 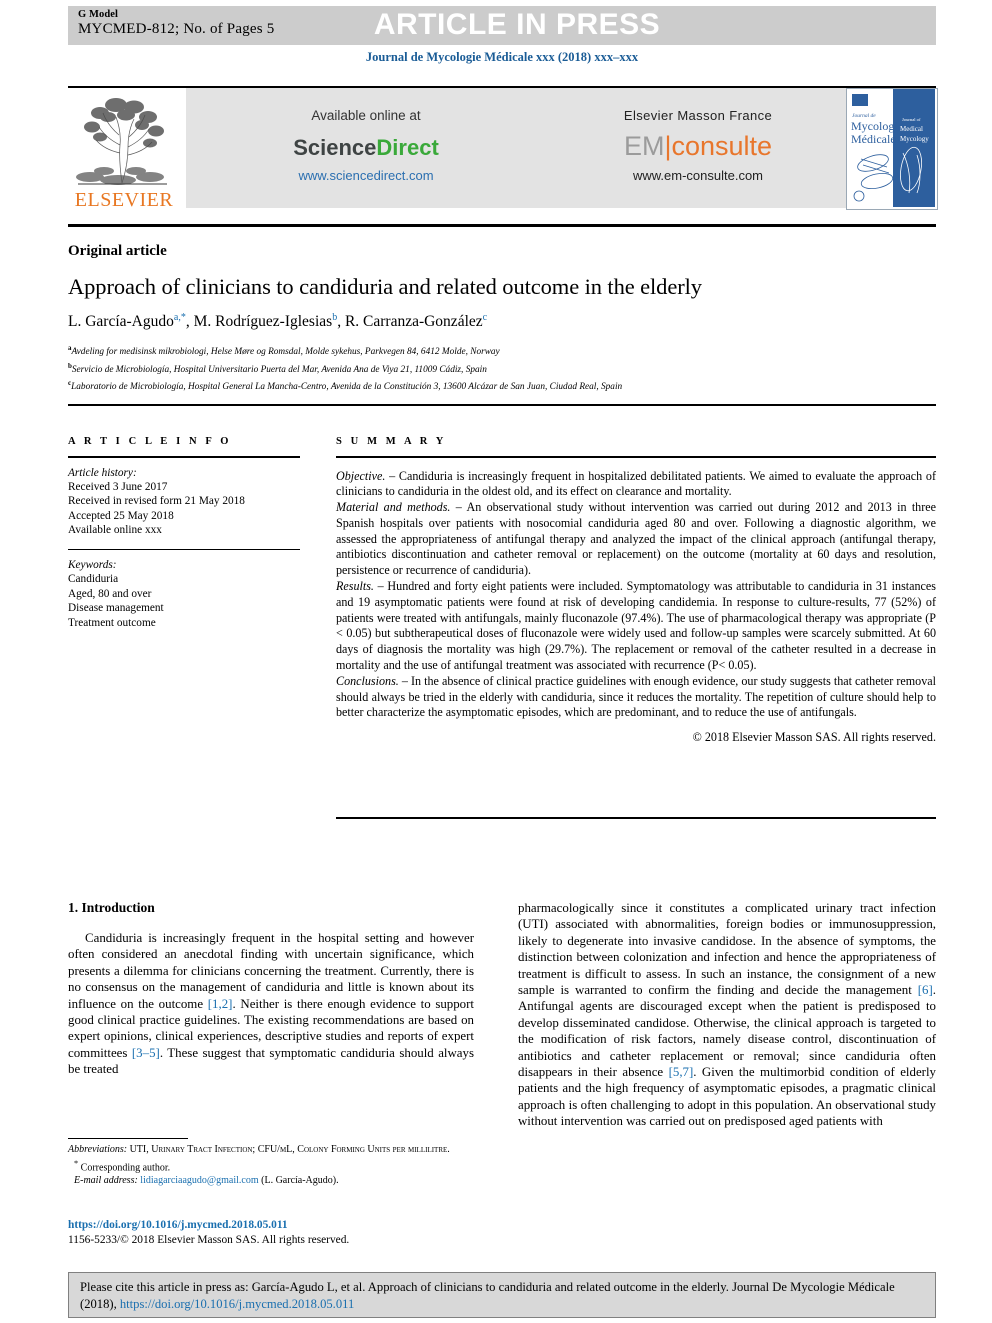 What do you see at coordinates (391, 441) in the screenshot?
I see `summary-heading: S U M M A R Y` at bounding box center [391, 441].